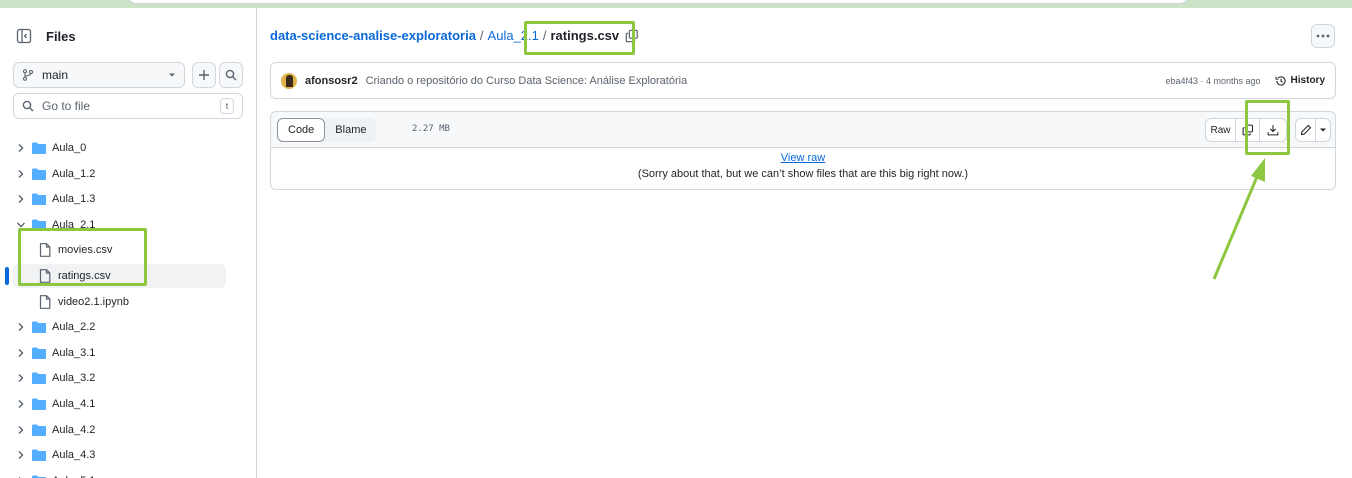 This screenshot has height=478, width=1352. I want to click on tree-item-label: Aula_1.3, so click(74, 199).